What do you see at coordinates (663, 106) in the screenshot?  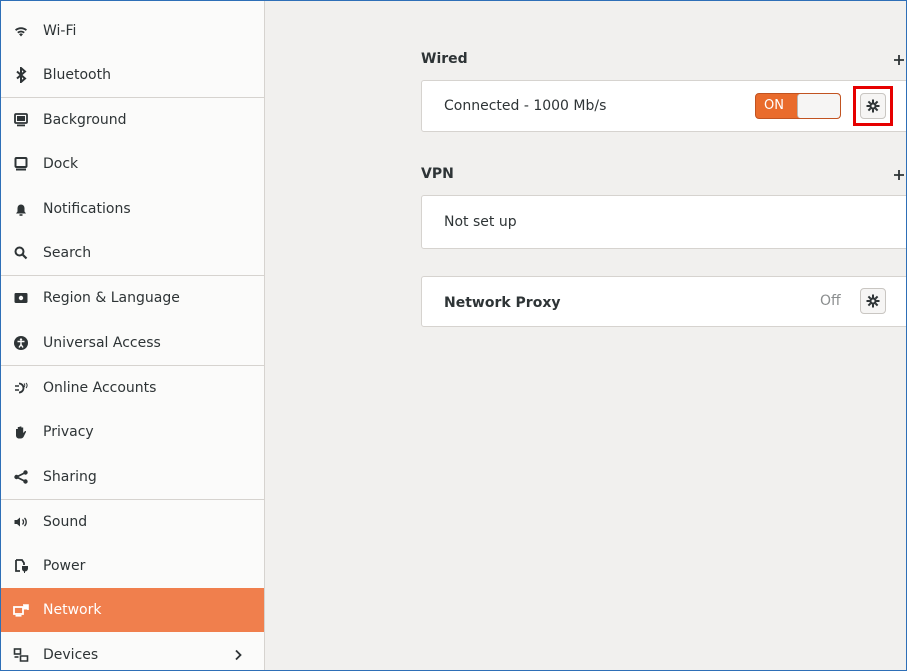 I see `wired-connection-row: Connected - 1000 Mb/s ON` at bounding box center [663, 106].